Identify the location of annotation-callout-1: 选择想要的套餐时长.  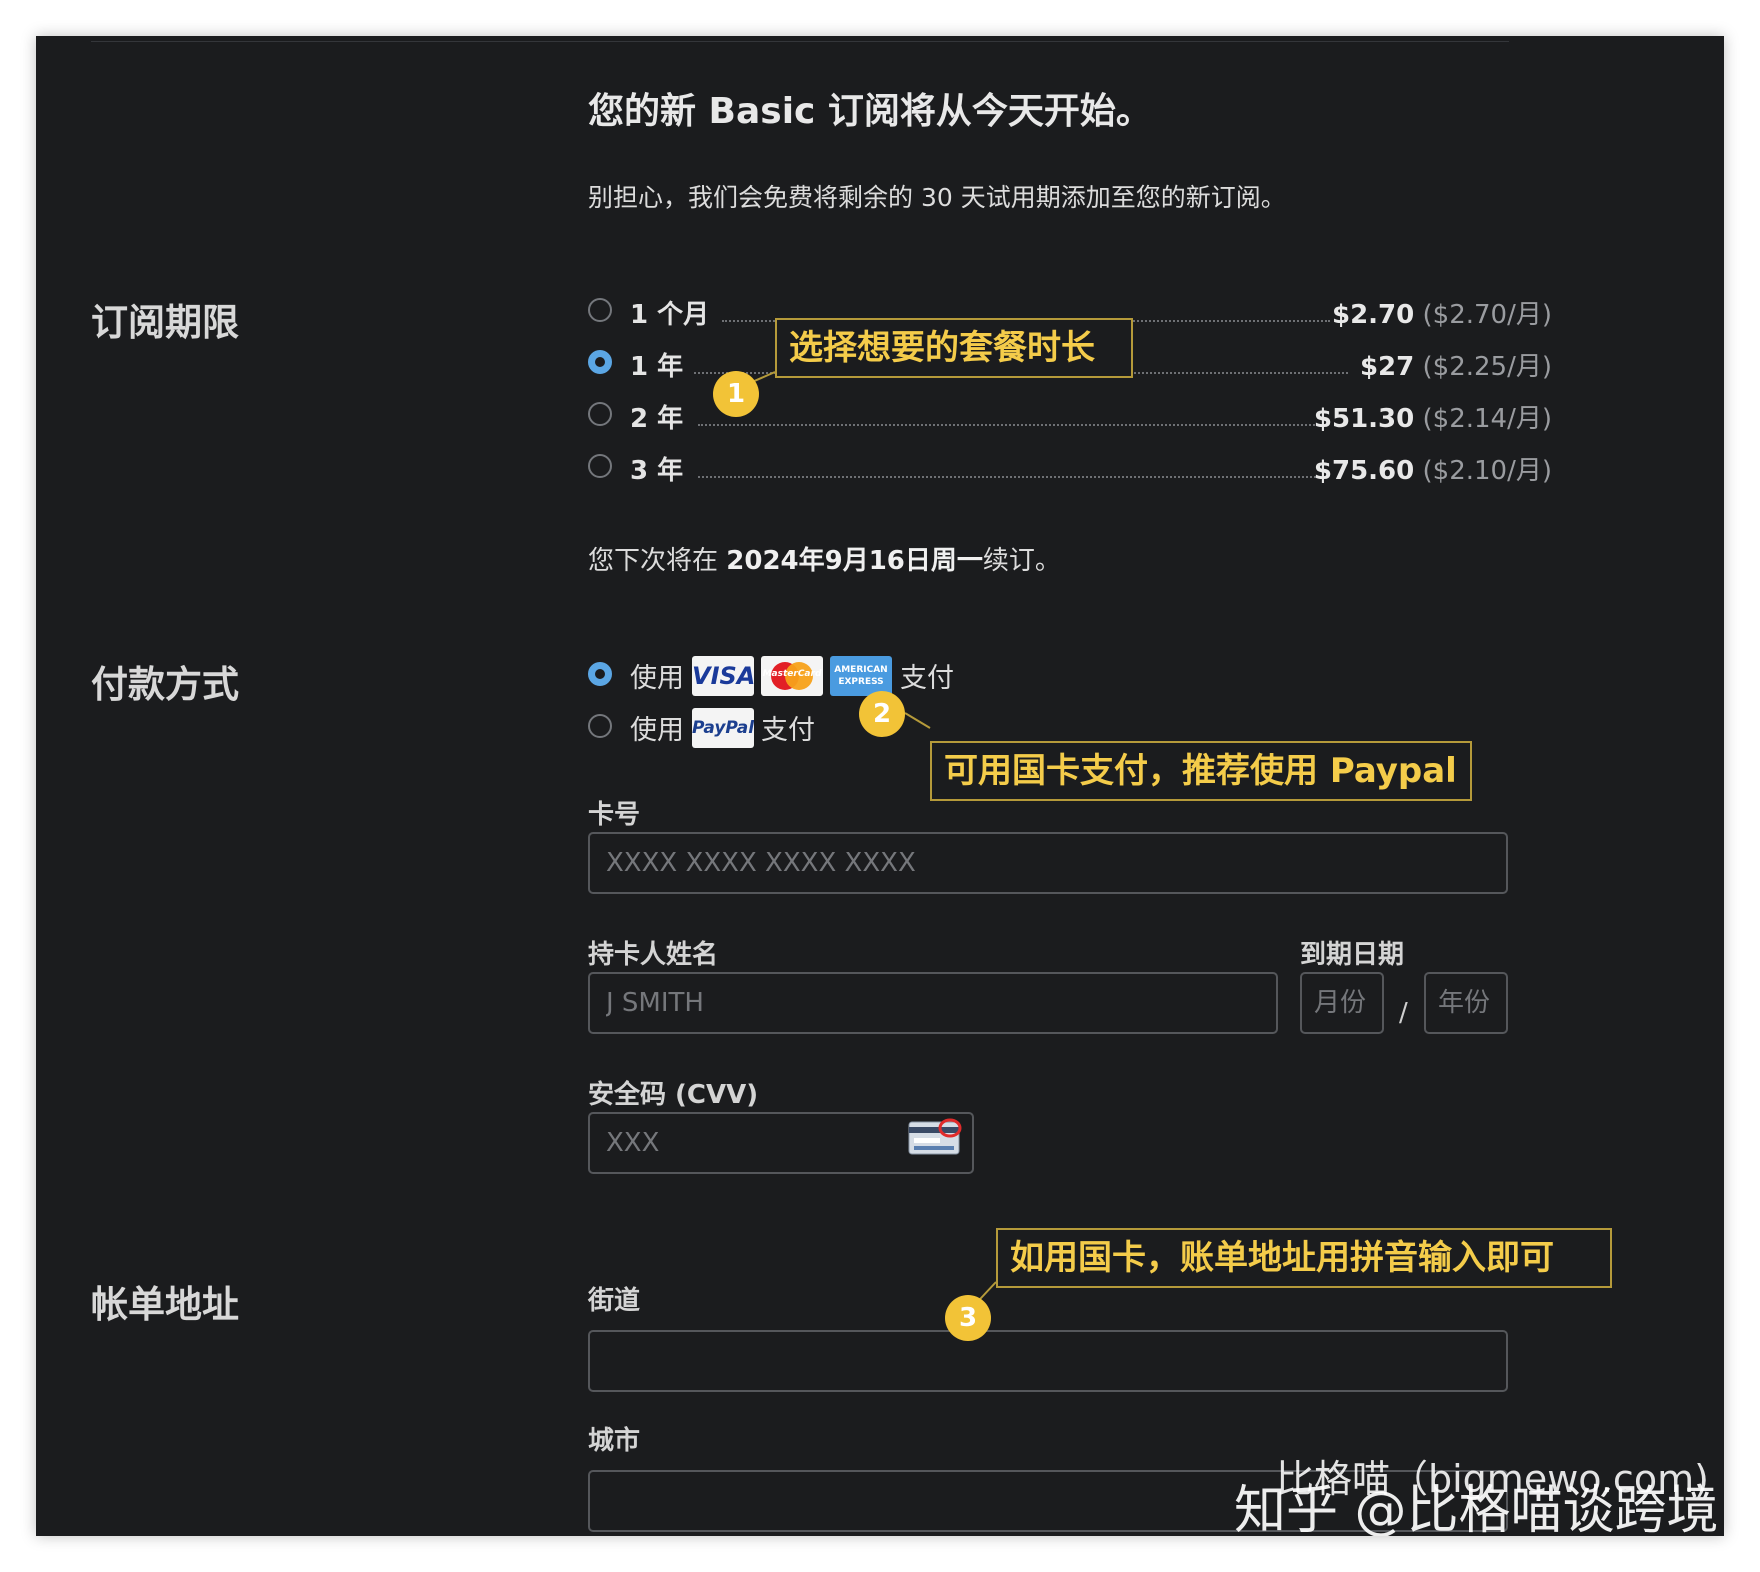
(954, 348).